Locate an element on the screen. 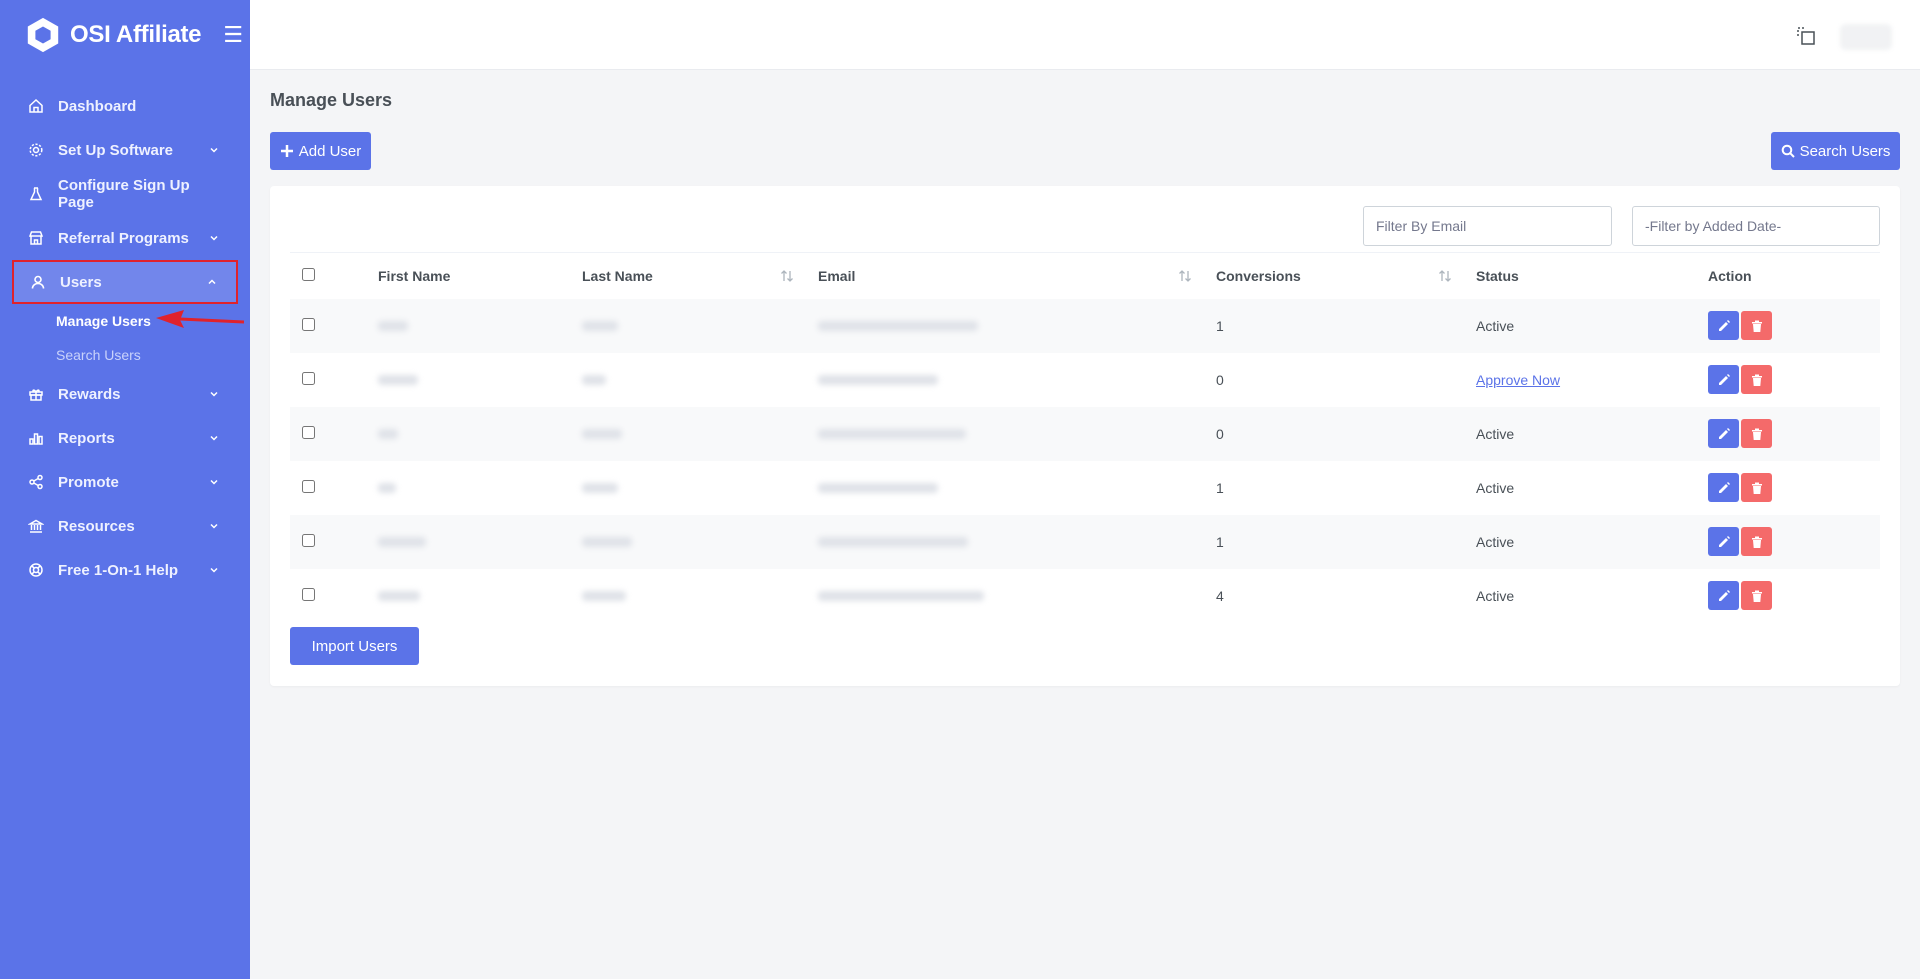 The image size is (1920, 979). sidebar-item-label: Configure Sign Up Page is located at coordinates (124, 194).